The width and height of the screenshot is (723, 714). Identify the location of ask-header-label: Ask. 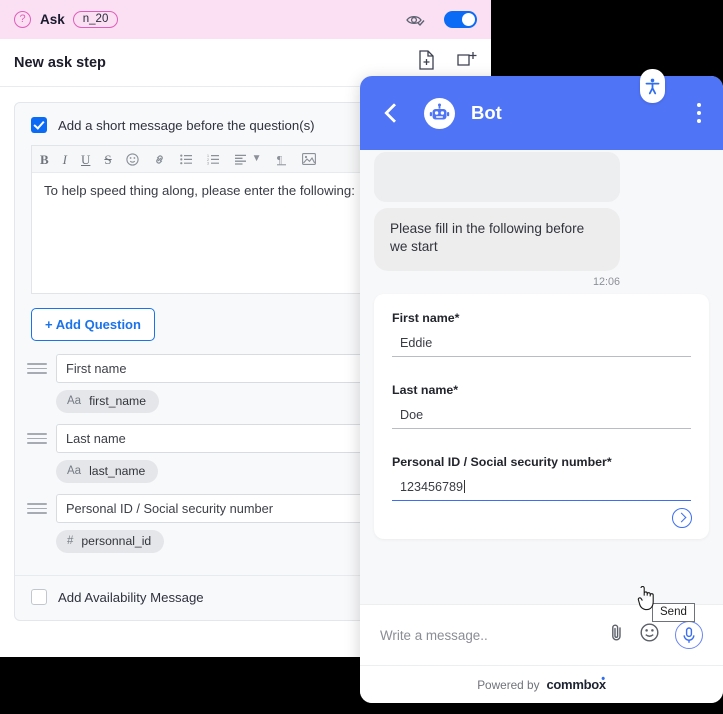
(52, 19).